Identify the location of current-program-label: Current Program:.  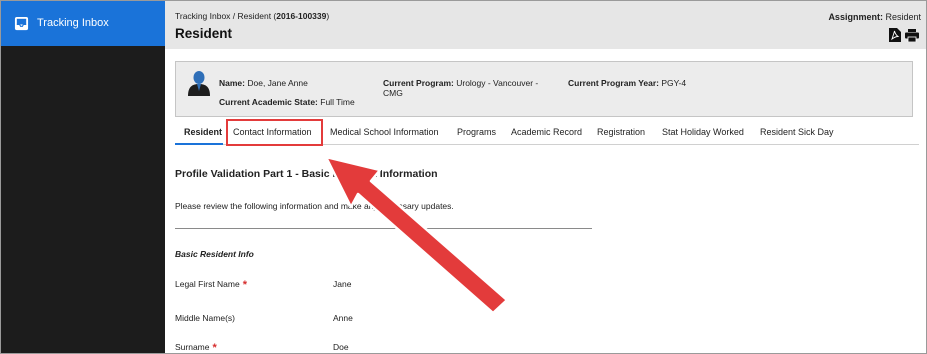
(418, 83).